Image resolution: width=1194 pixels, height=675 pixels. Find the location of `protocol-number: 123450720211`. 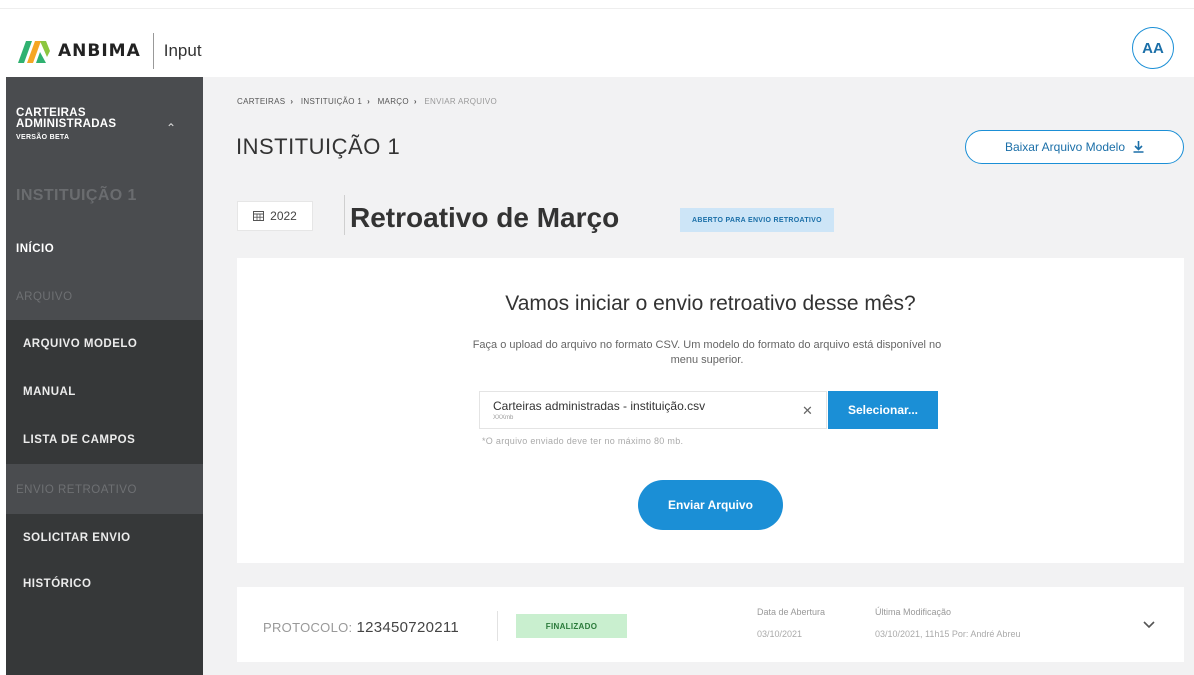

protocol-number: 123450720211 is located at coordinates (408, 627).